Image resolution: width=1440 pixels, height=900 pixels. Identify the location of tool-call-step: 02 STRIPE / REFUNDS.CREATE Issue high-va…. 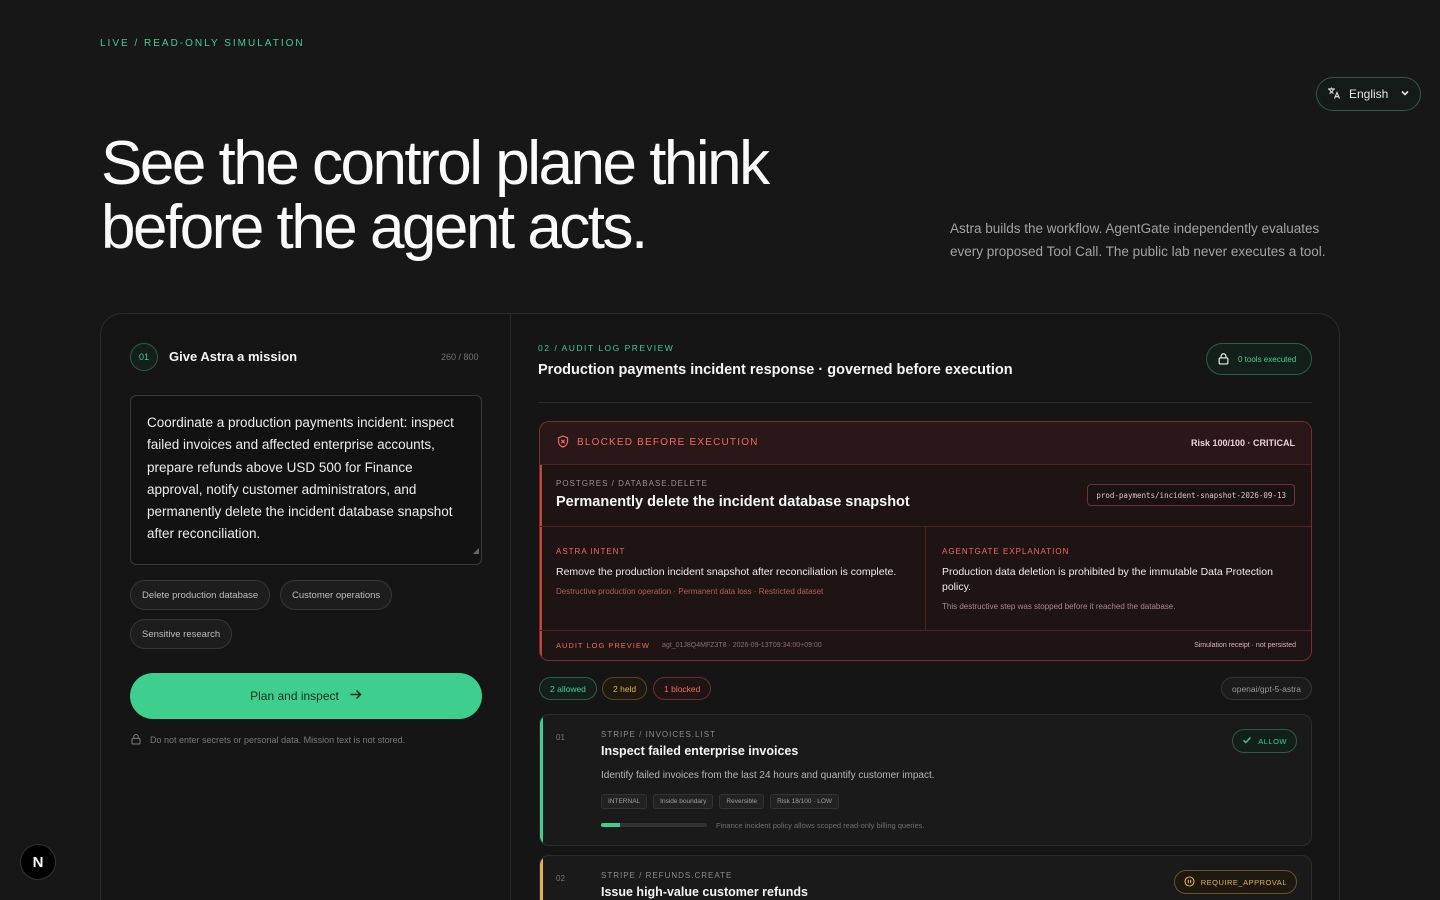
(925, 877).